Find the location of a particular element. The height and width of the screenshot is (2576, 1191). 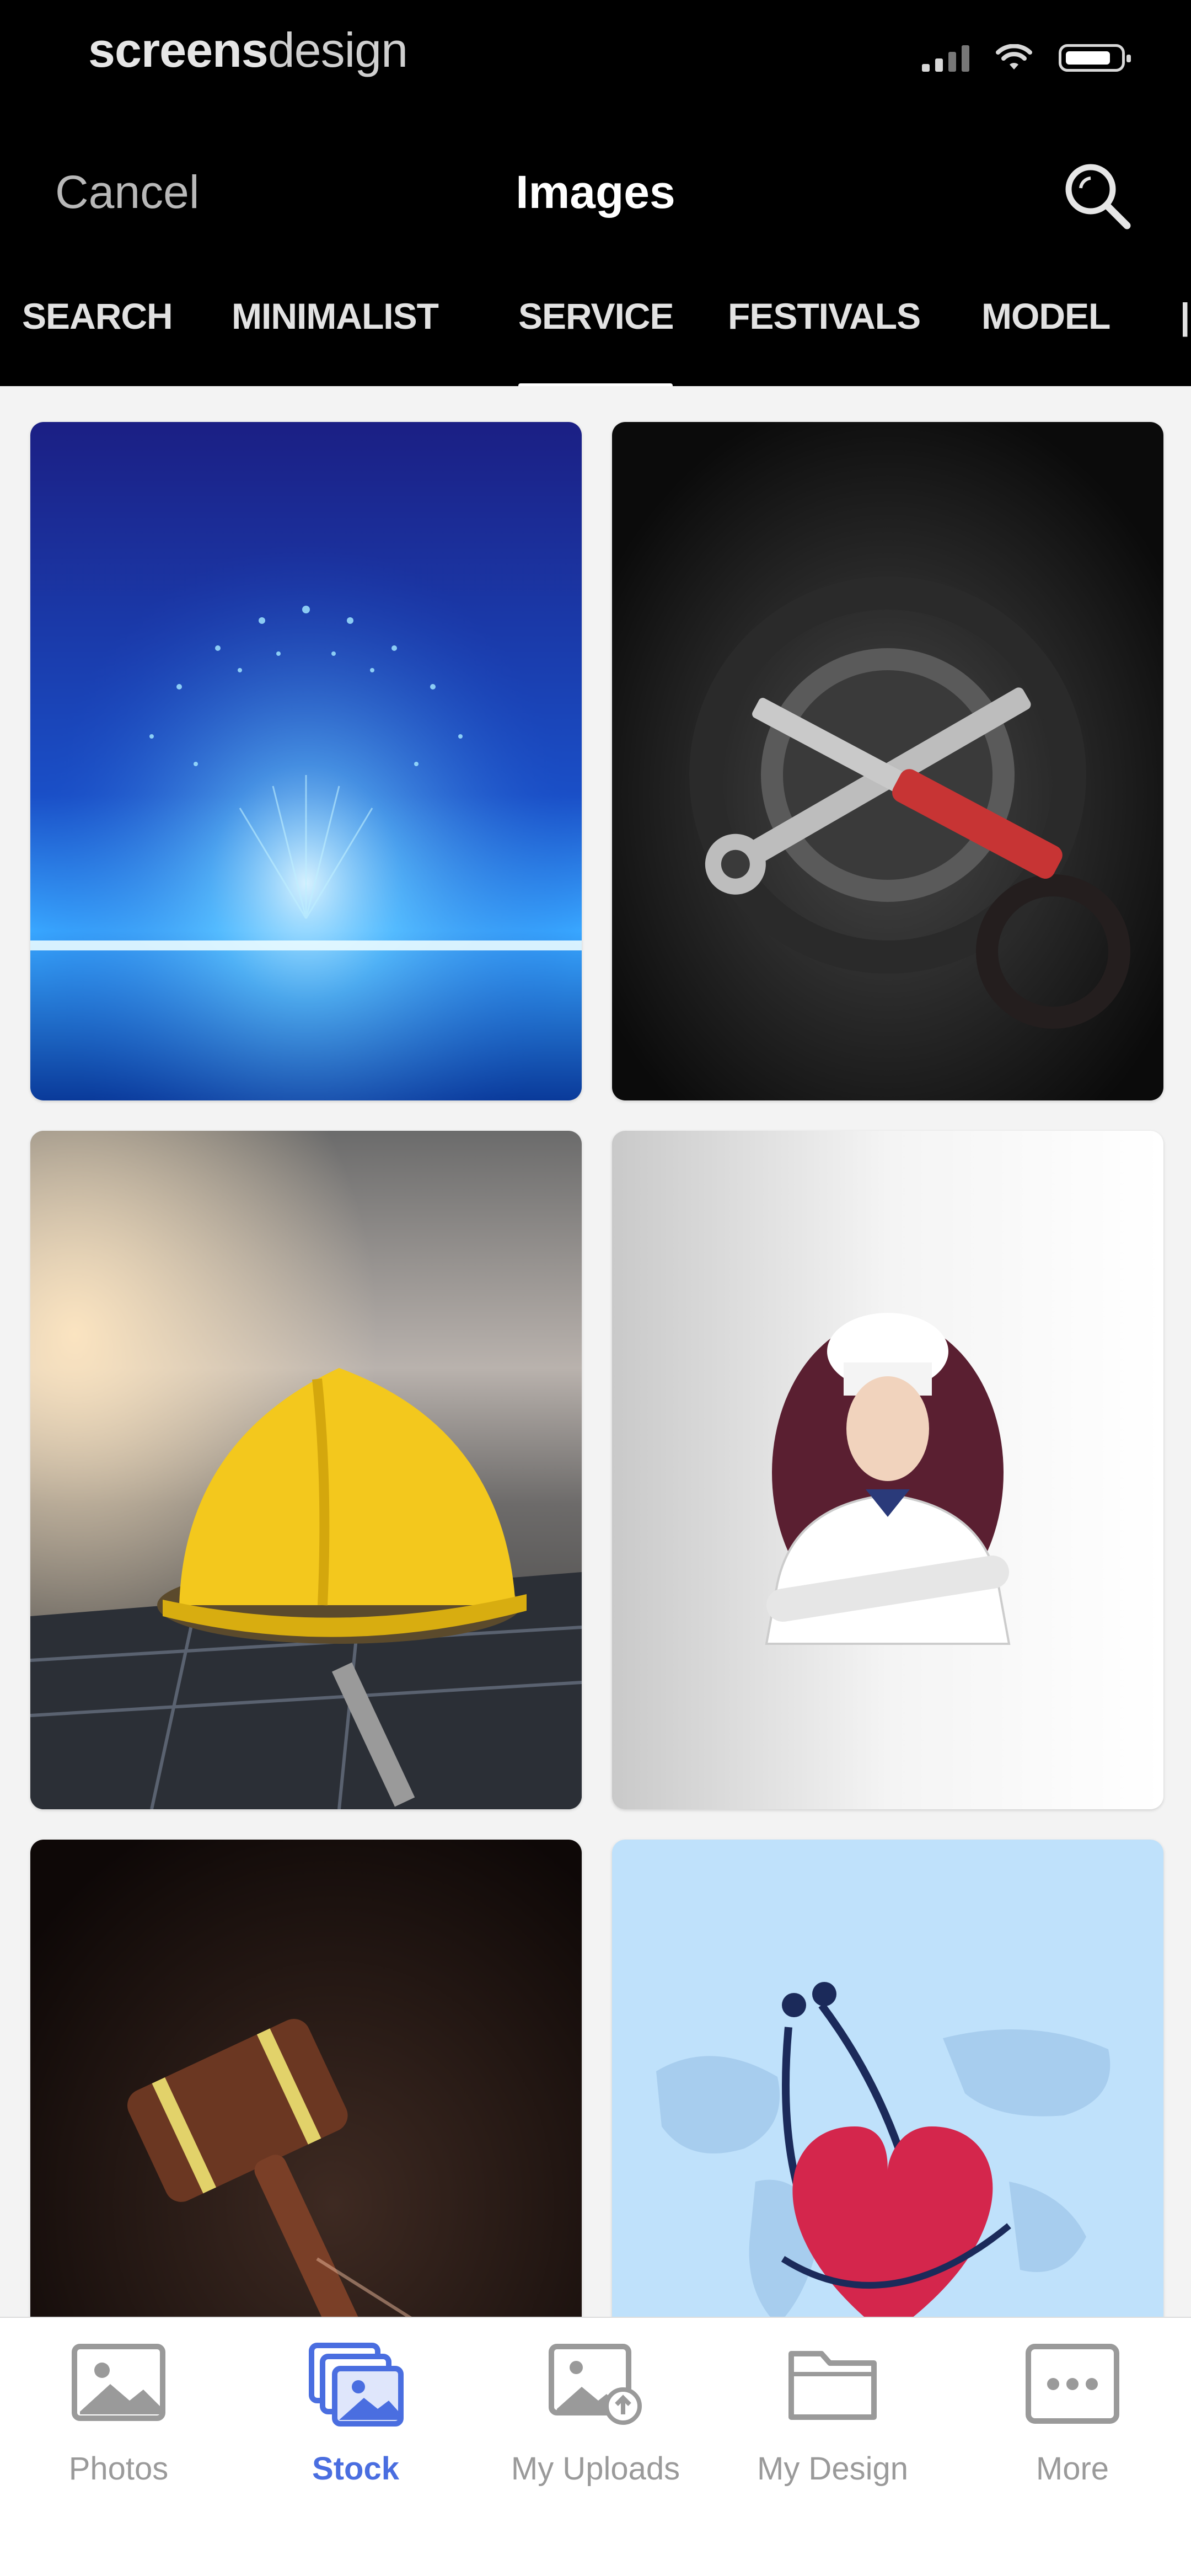

chef-image is located at coordinates (887, 1470).